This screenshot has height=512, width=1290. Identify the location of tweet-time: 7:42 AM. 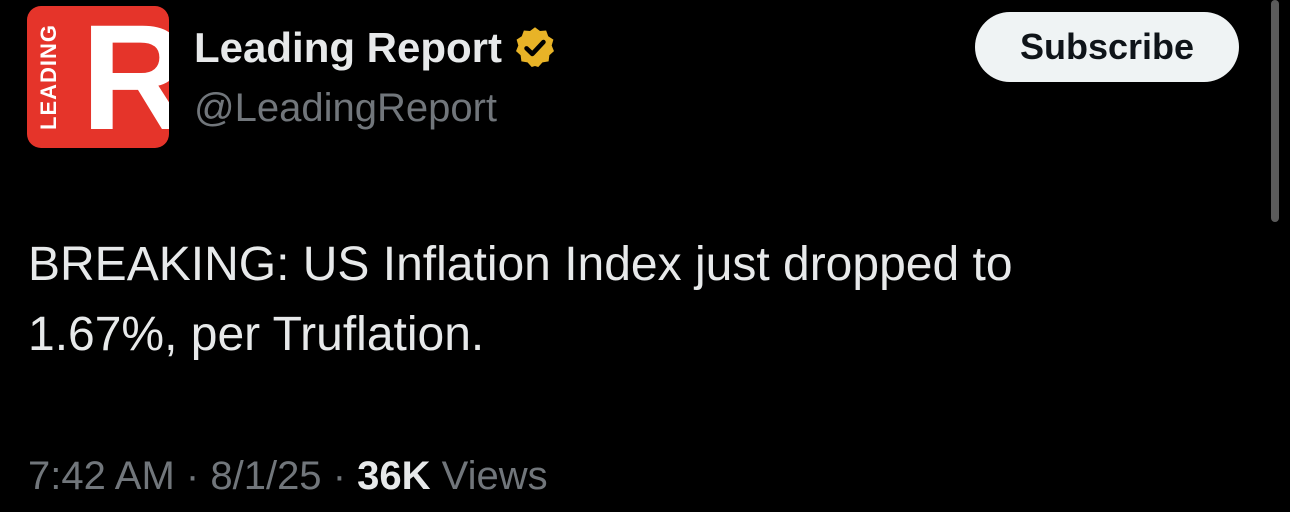
(101, 476).